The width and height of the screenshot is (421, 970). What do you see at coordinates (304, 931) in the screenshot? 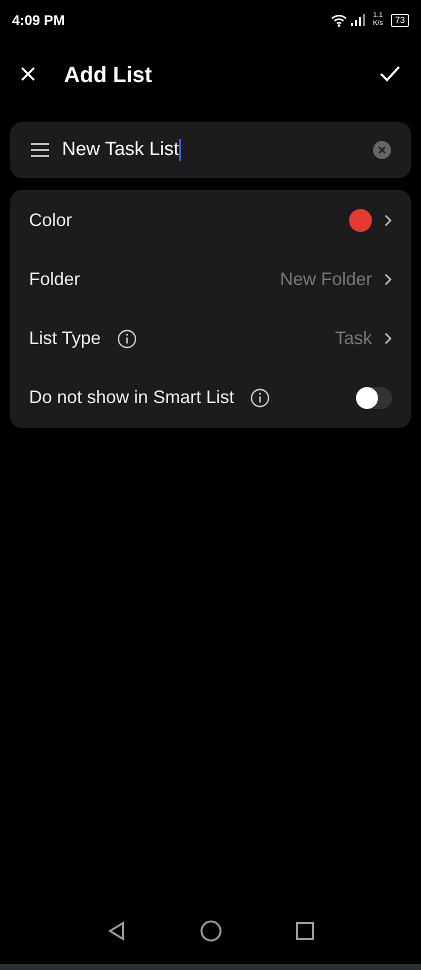
I see `recents-icon` at bounding box center [304, 931].